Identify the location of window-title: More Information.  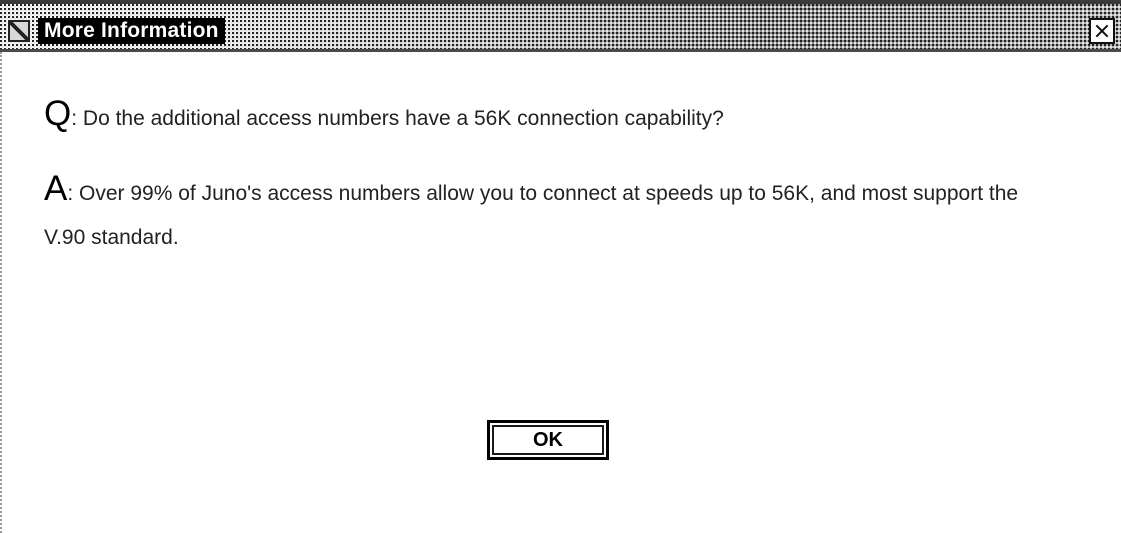
(131, 31).